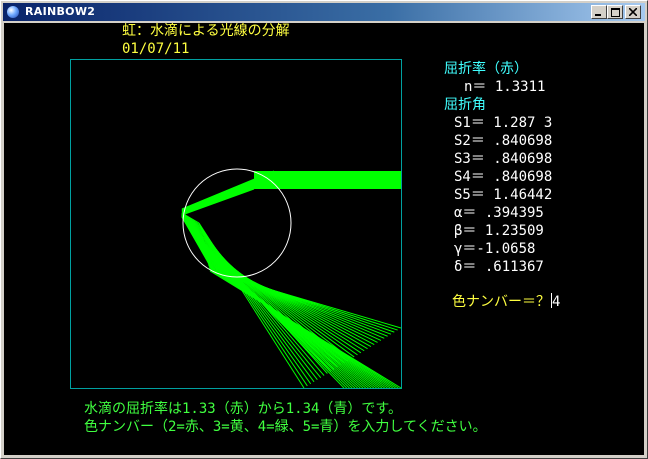  Describe the element at coordinates (503, 159) in the screenshot. I see `angle-s3: S3＝ .840698` at that location.